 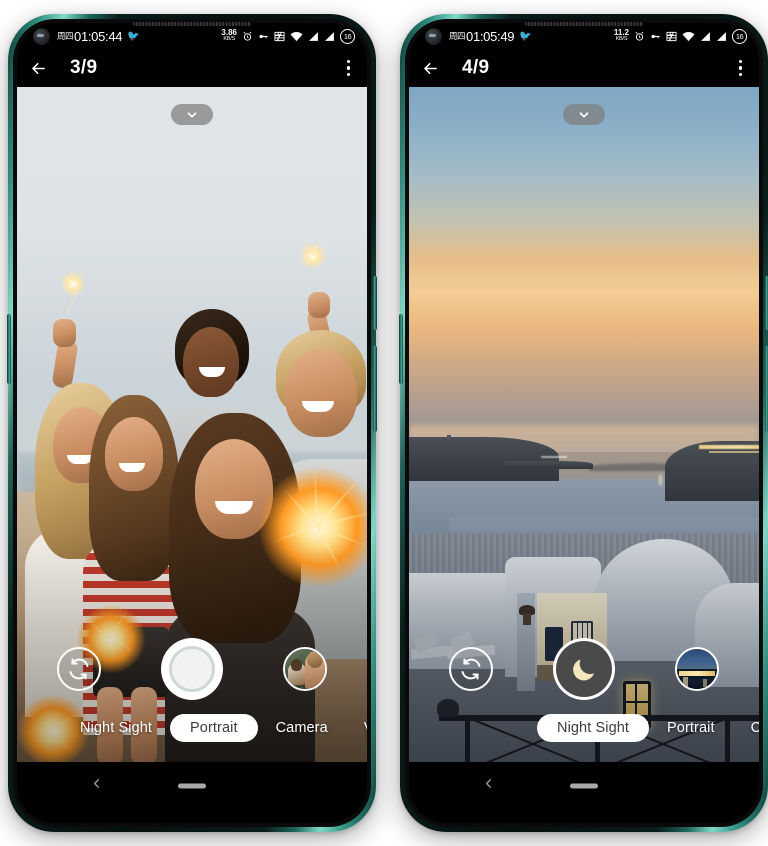 What do you see at coordinates (192, 36) in the screenshot?
I see `status-bar: 周四 01:05:44 🐦 3.86 KB/S 16` at bounding box center [192, 36].